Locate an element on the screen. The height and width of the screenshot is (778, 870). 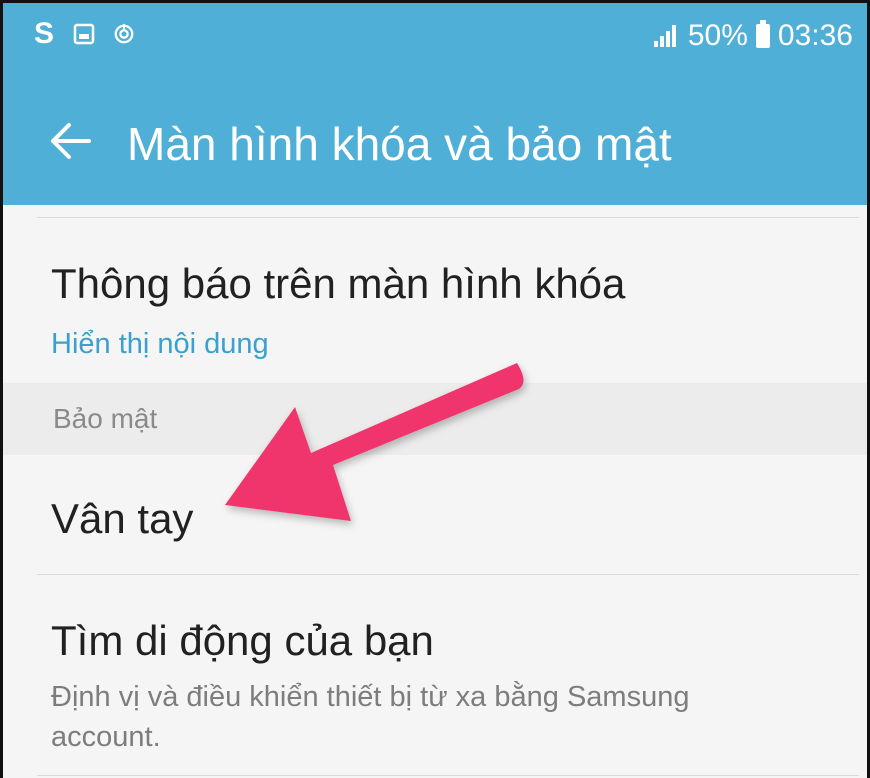
item-subtitle-line2: account. is located at coordinates (106, 737).